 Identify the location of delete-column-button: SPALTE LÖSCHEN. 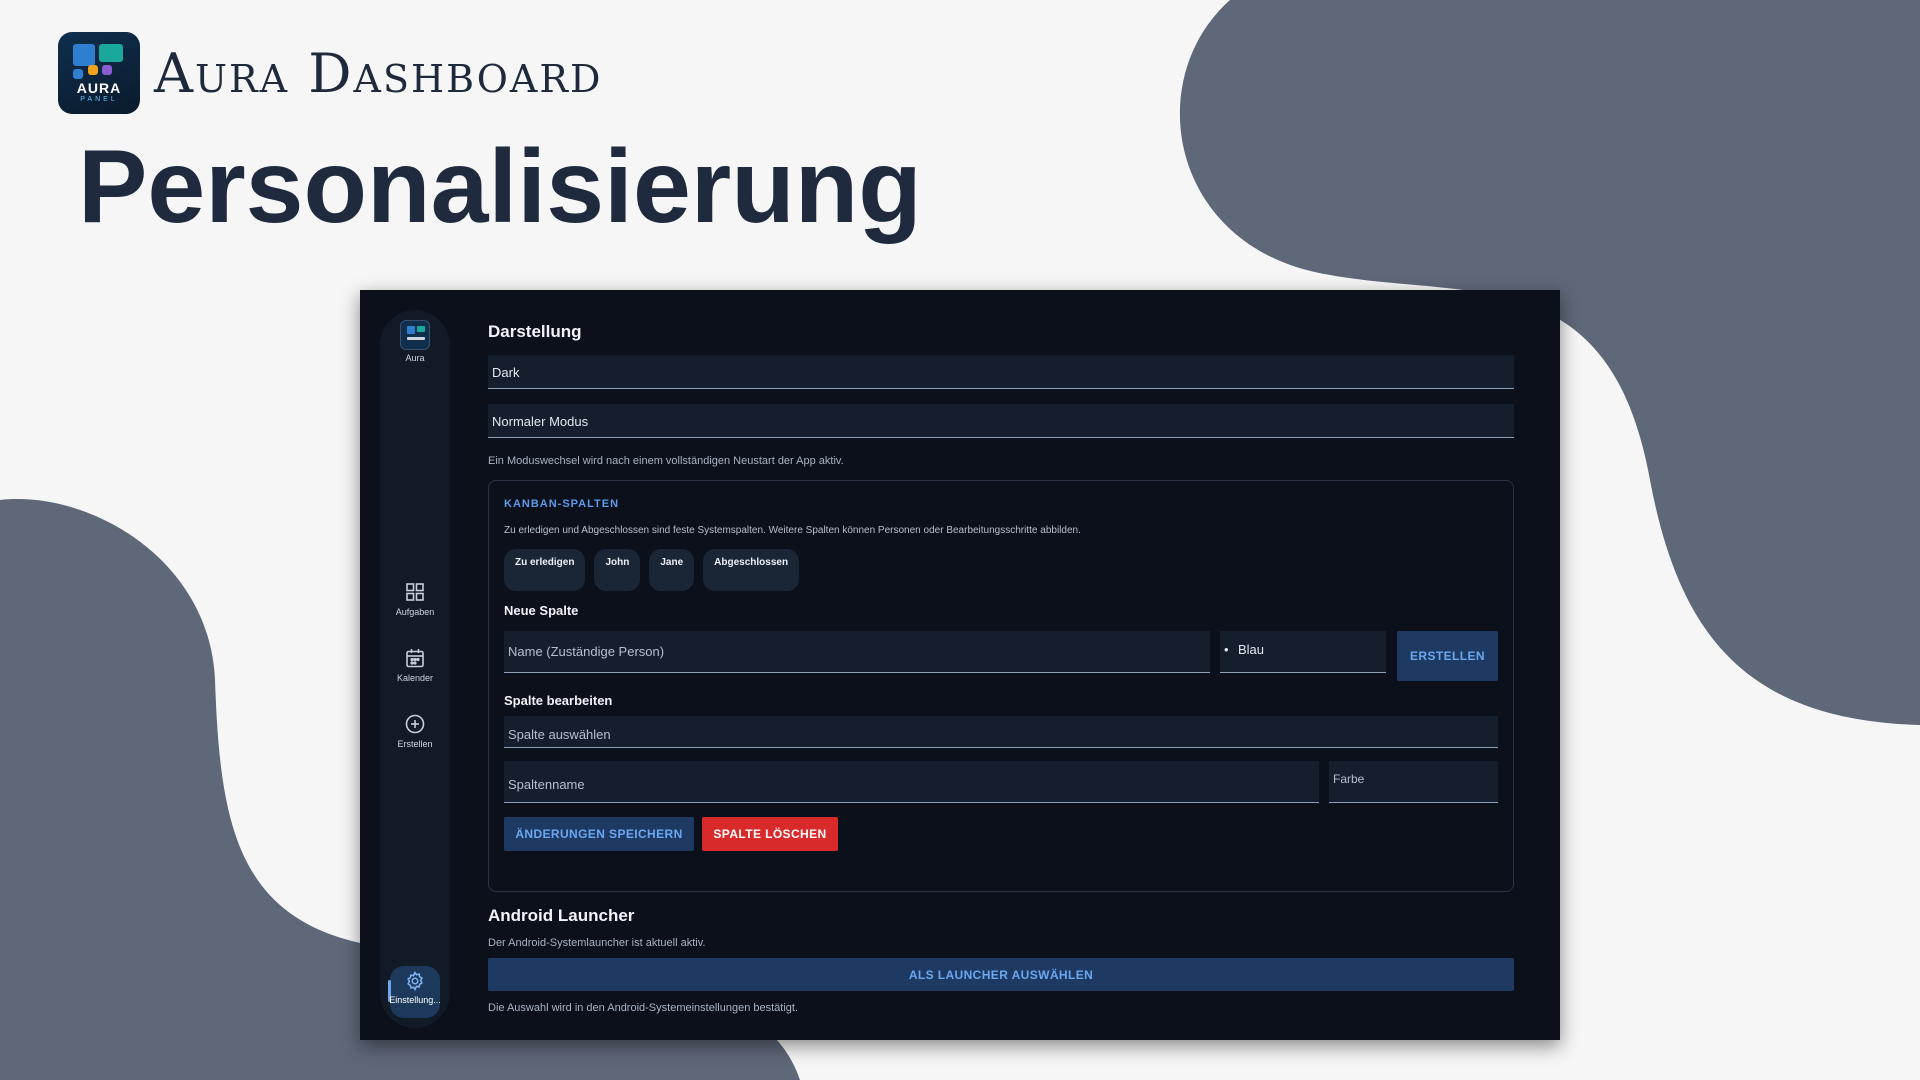
(770, 834).